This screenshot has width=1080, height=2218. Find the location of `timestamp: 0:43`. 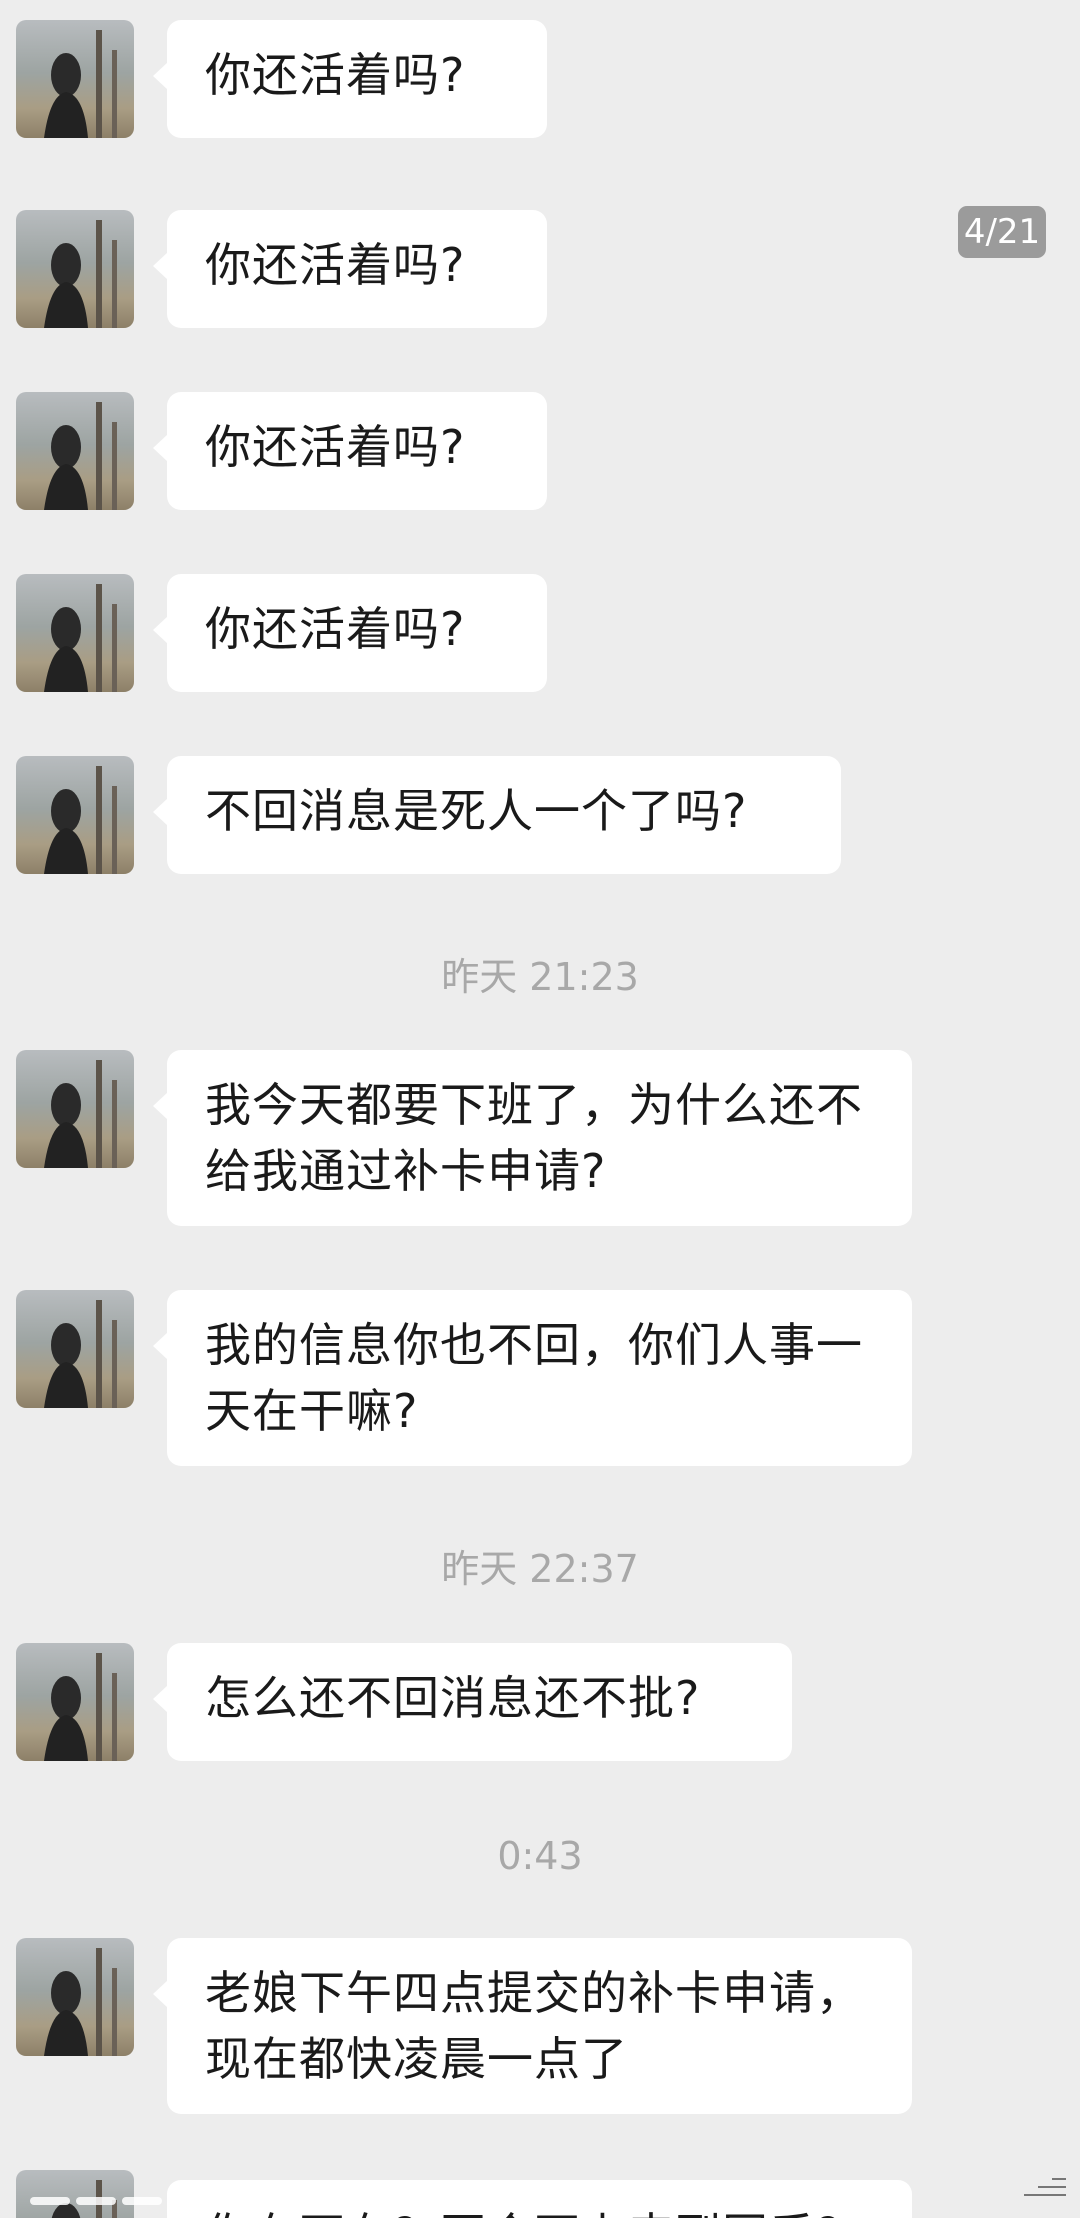

timestamp: 0:43 is located at coordinates (540, 1856).